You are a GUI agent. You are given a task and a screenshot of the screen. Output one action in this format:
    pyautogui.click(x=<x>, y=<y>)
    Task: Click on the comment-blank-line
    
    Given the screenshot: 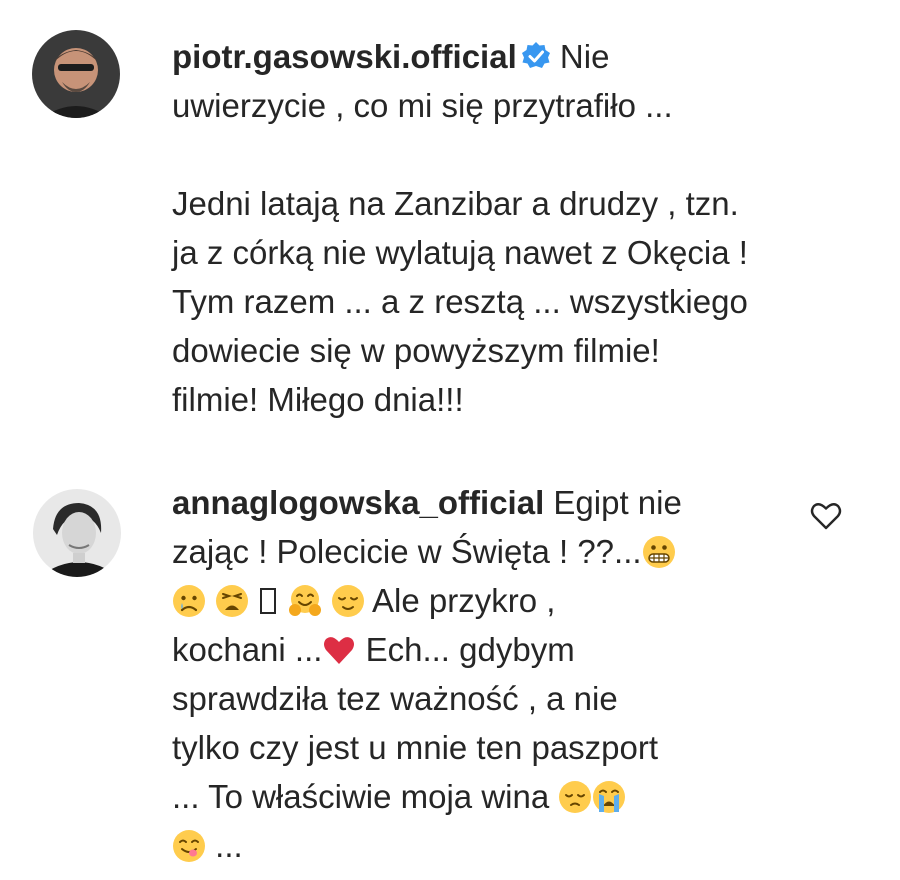 What is the action you would take?
    pyautogui.click(x=512, y=154)
    